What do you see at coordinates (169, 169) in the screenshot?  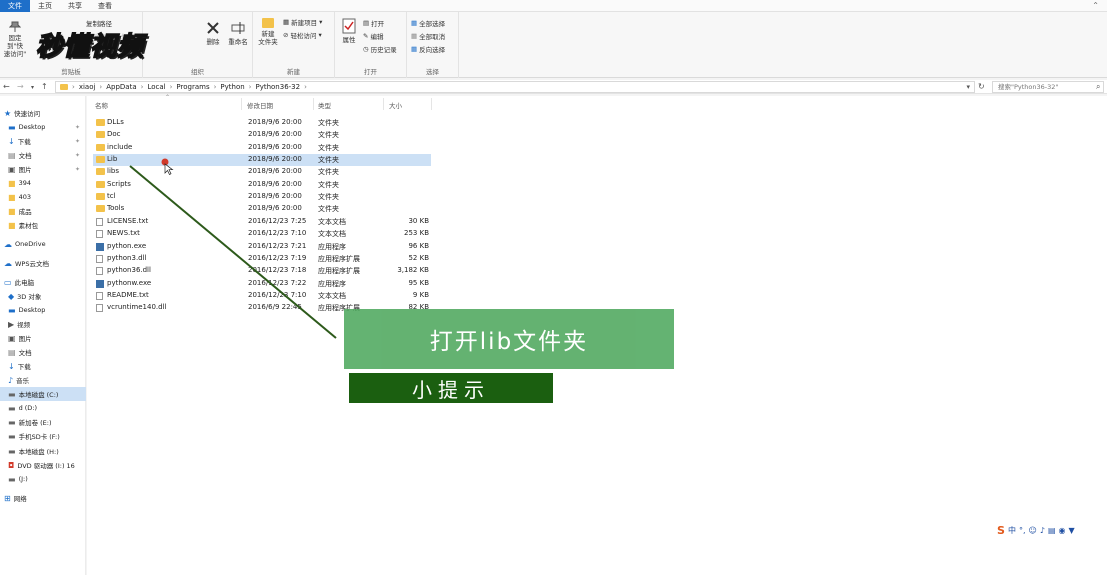 I see `mouse-cursor-icon` at bounding box center [169, 169].